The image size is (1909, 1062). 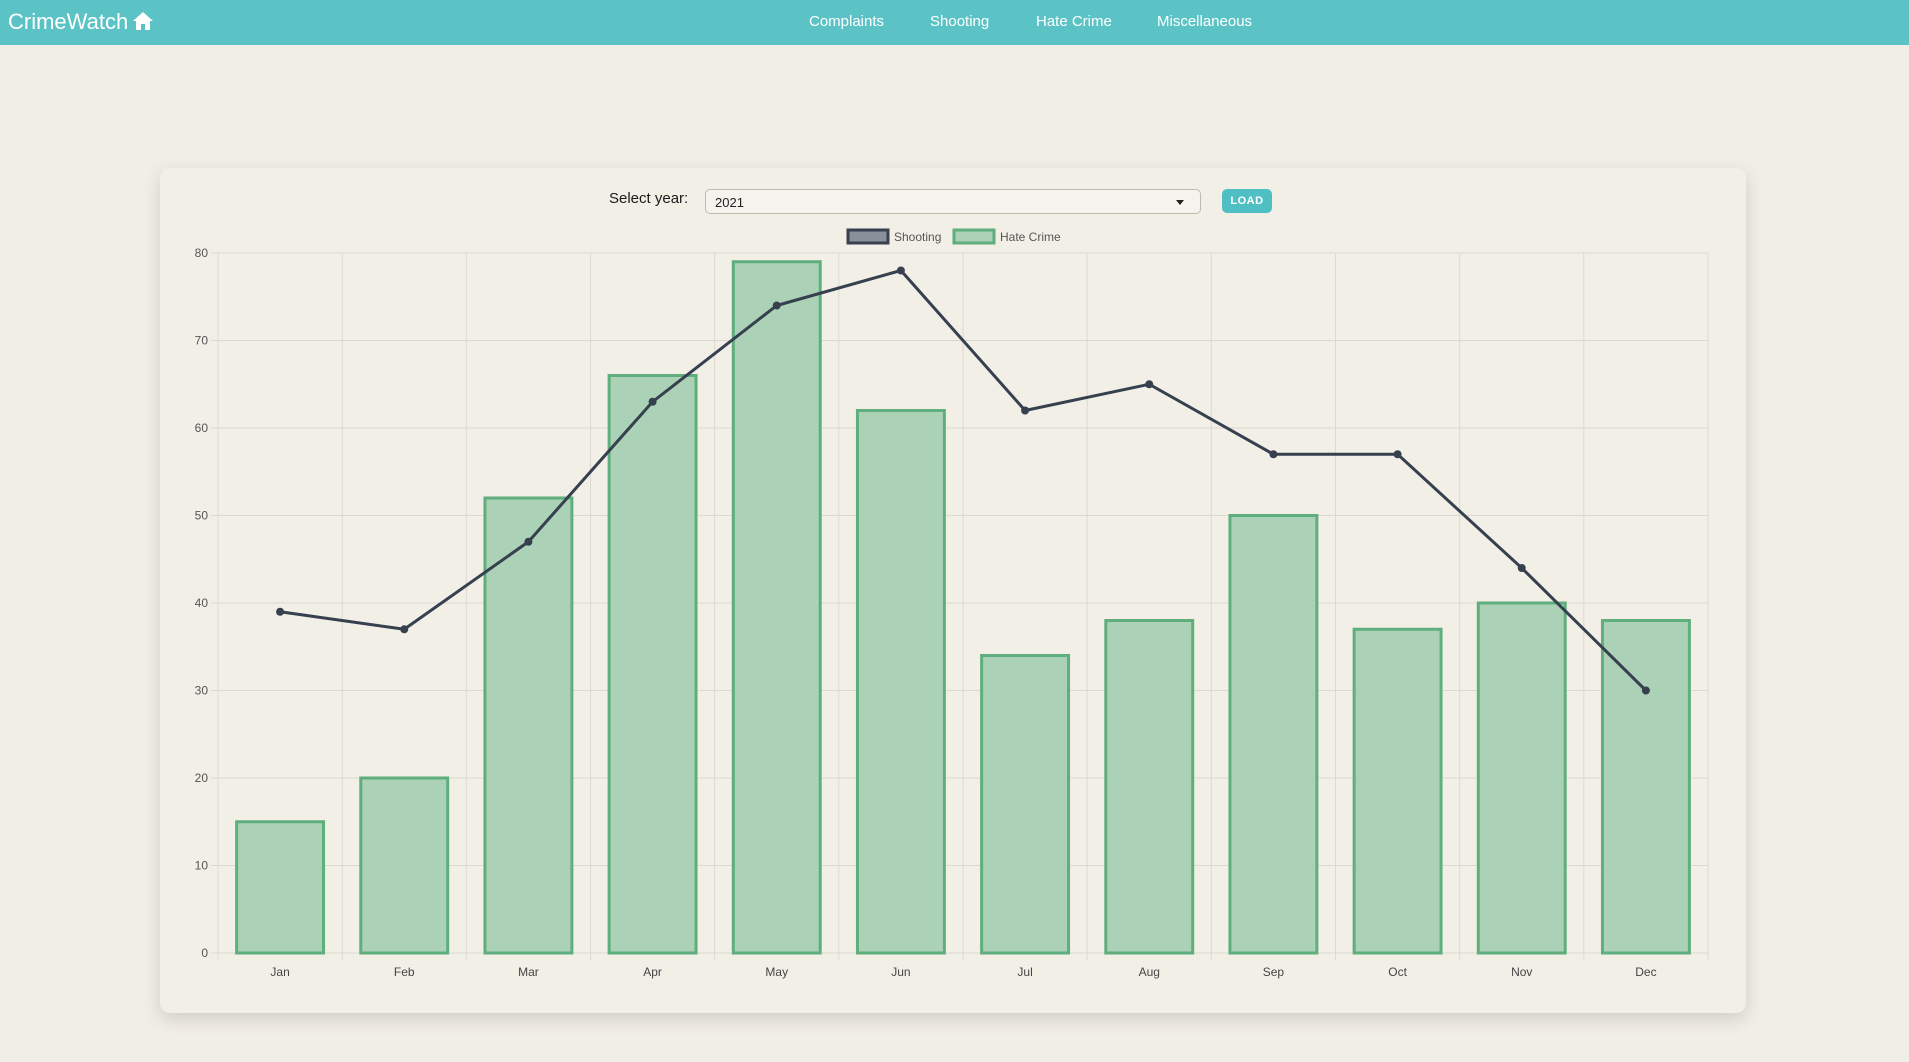 I want to click on x-tick-label: Jul, so click(x=1024, y=972).